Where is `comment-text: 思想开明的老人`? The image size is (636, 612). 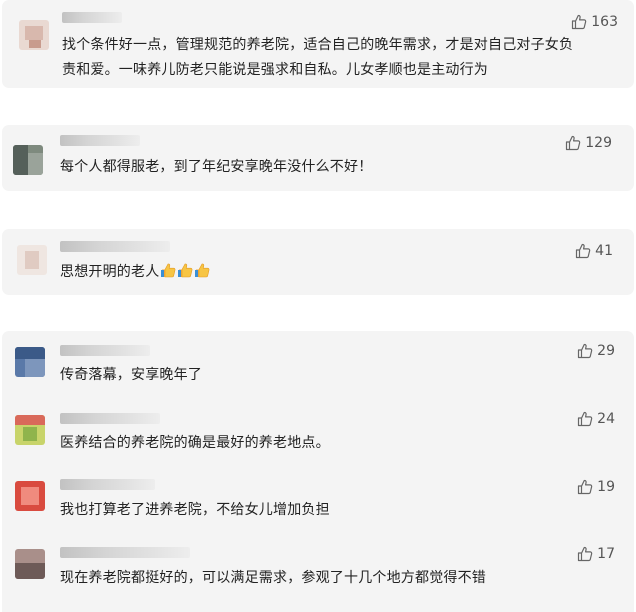
comment-text: 思想开明的老人 is located at coordinates (135, 272).